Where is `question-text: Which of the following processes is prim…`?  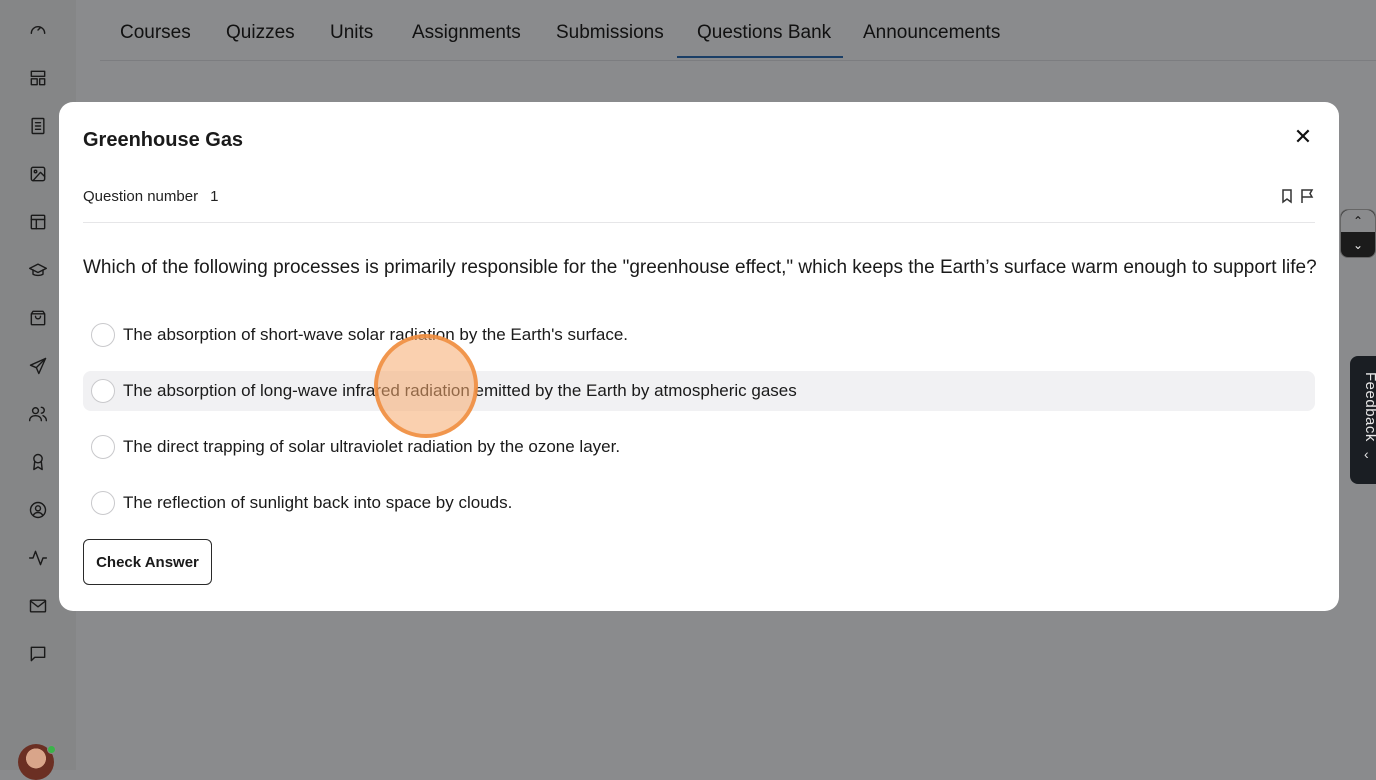
question-text: Which of the following processes is prim… is located at coordinates (700, 267).